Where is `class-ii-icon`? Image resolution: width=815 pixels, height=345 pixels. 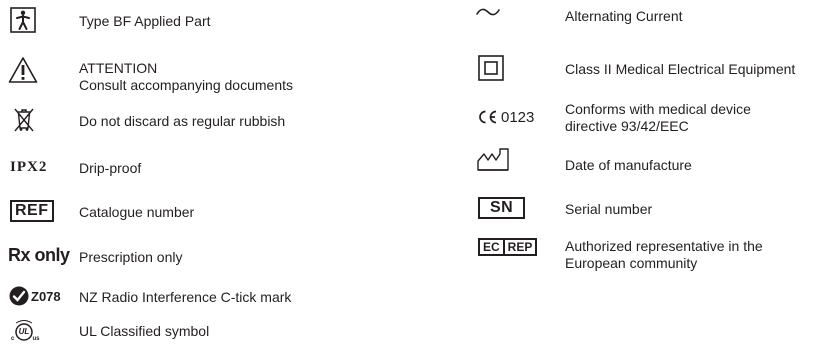
class-ii-icon is located at coordinates (491, 68).